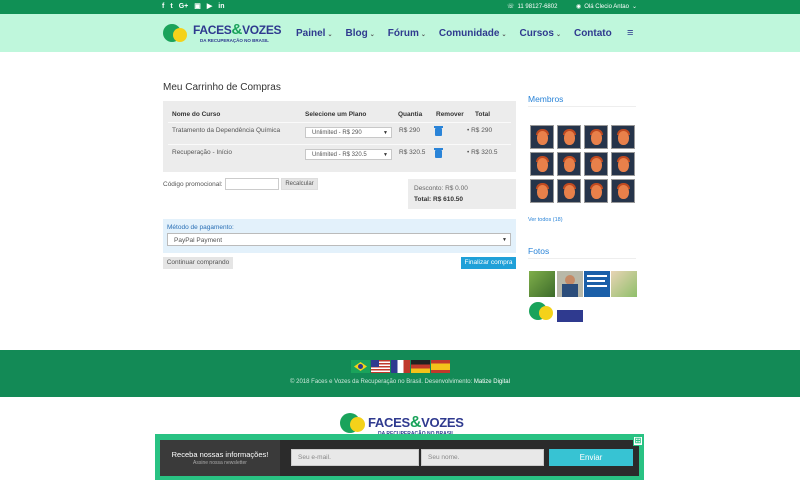 The height and width of the screenshot is (481, 800). What do you see at coordinates (198, 263) in the screenshot?
I see `continue-shopping-button: Continuar comprando` at bounding box center [198, 263].